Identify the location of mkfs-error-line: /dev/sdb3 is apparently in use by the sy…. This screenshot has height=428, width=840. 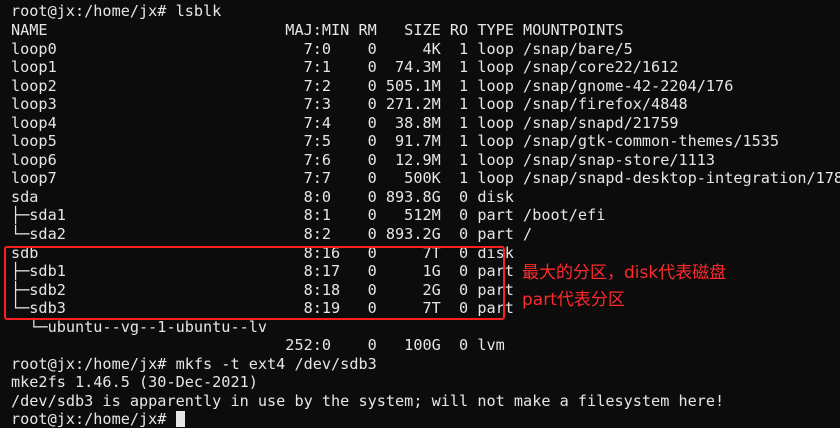
(368, 401).